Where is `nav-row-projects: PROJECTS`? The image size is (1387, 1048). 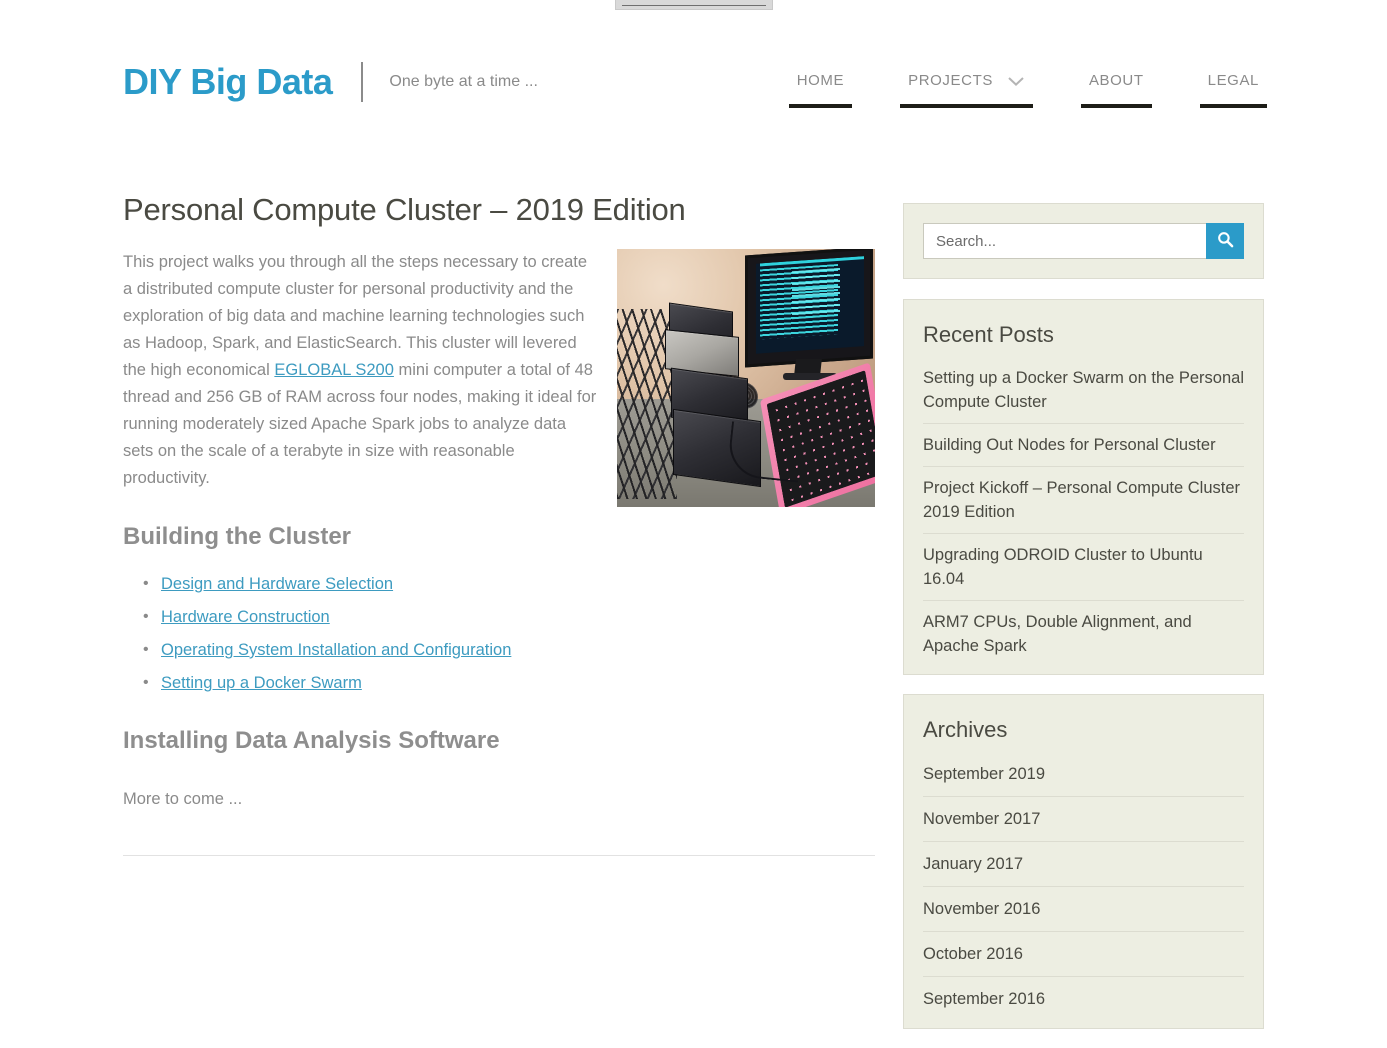
nav-row-projects: PROJECTS is located at coordinates (966, 81).